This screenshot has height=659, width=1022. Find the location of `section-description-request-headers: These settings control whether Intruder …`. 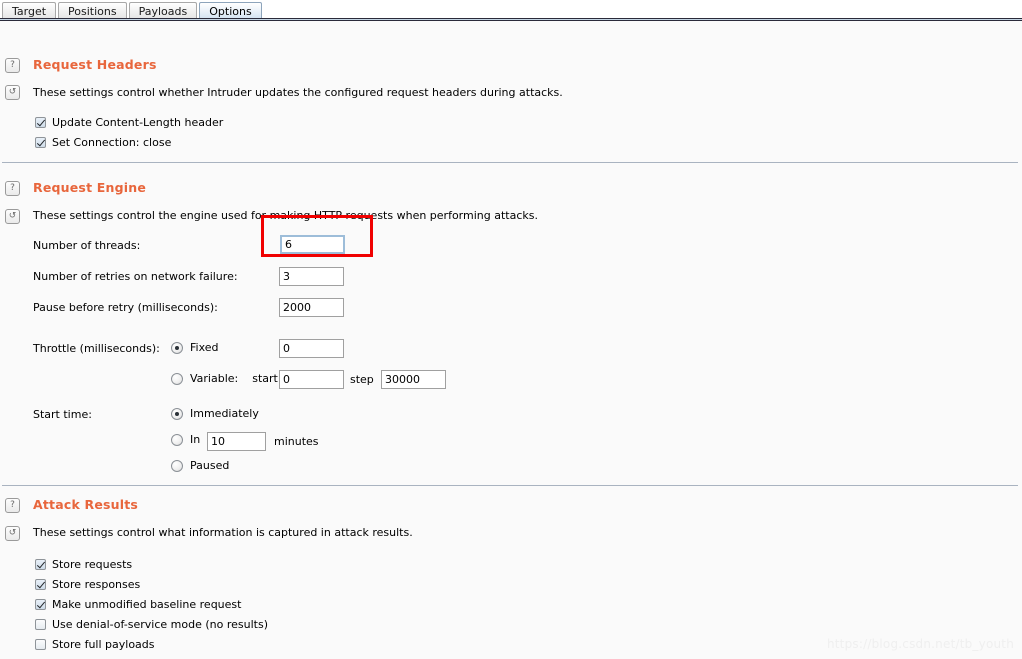

section-description-request-headers: These settings control whether Intruder … is located at coordinates (298, 92).